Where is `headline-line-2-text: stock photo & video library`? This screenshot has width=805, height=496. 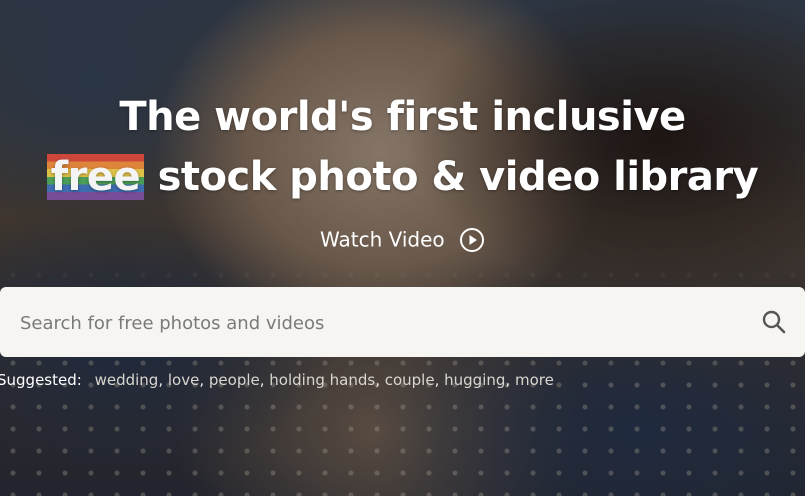 headline-line-2-text: stock photo & video library is located at coordinates (451, 177).